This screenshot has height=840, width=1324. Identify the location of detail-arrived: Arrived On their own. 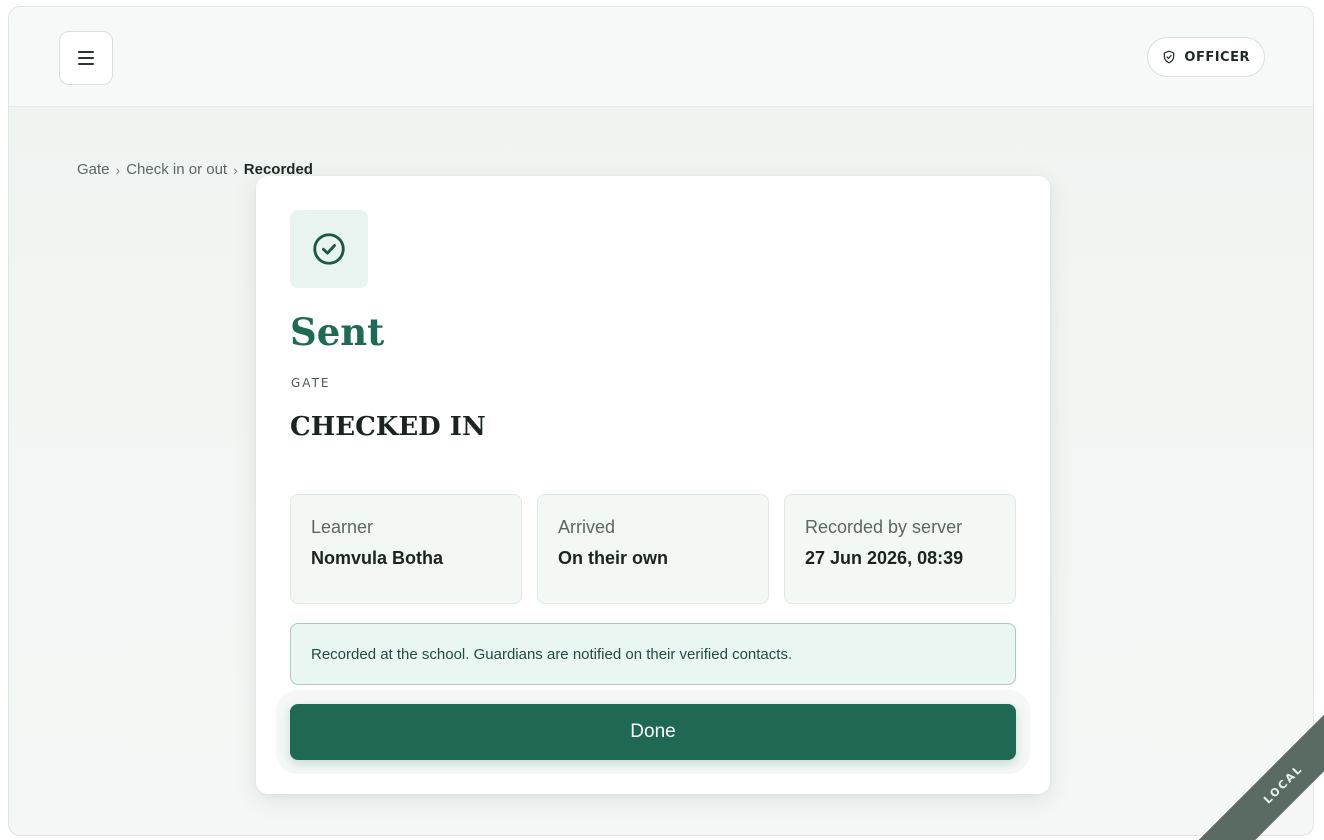
(653, 549).